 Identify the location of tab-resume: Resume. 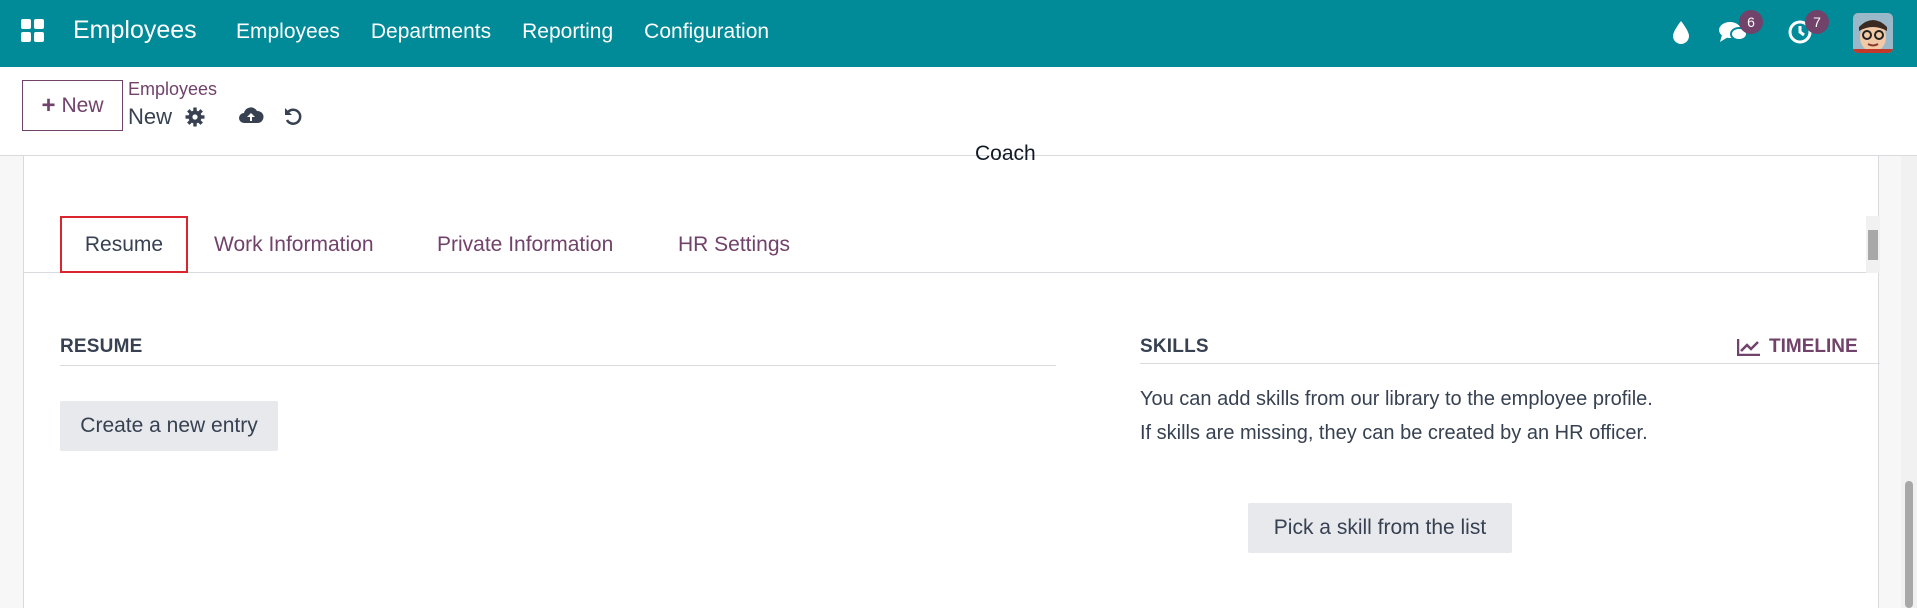
(124, 244).